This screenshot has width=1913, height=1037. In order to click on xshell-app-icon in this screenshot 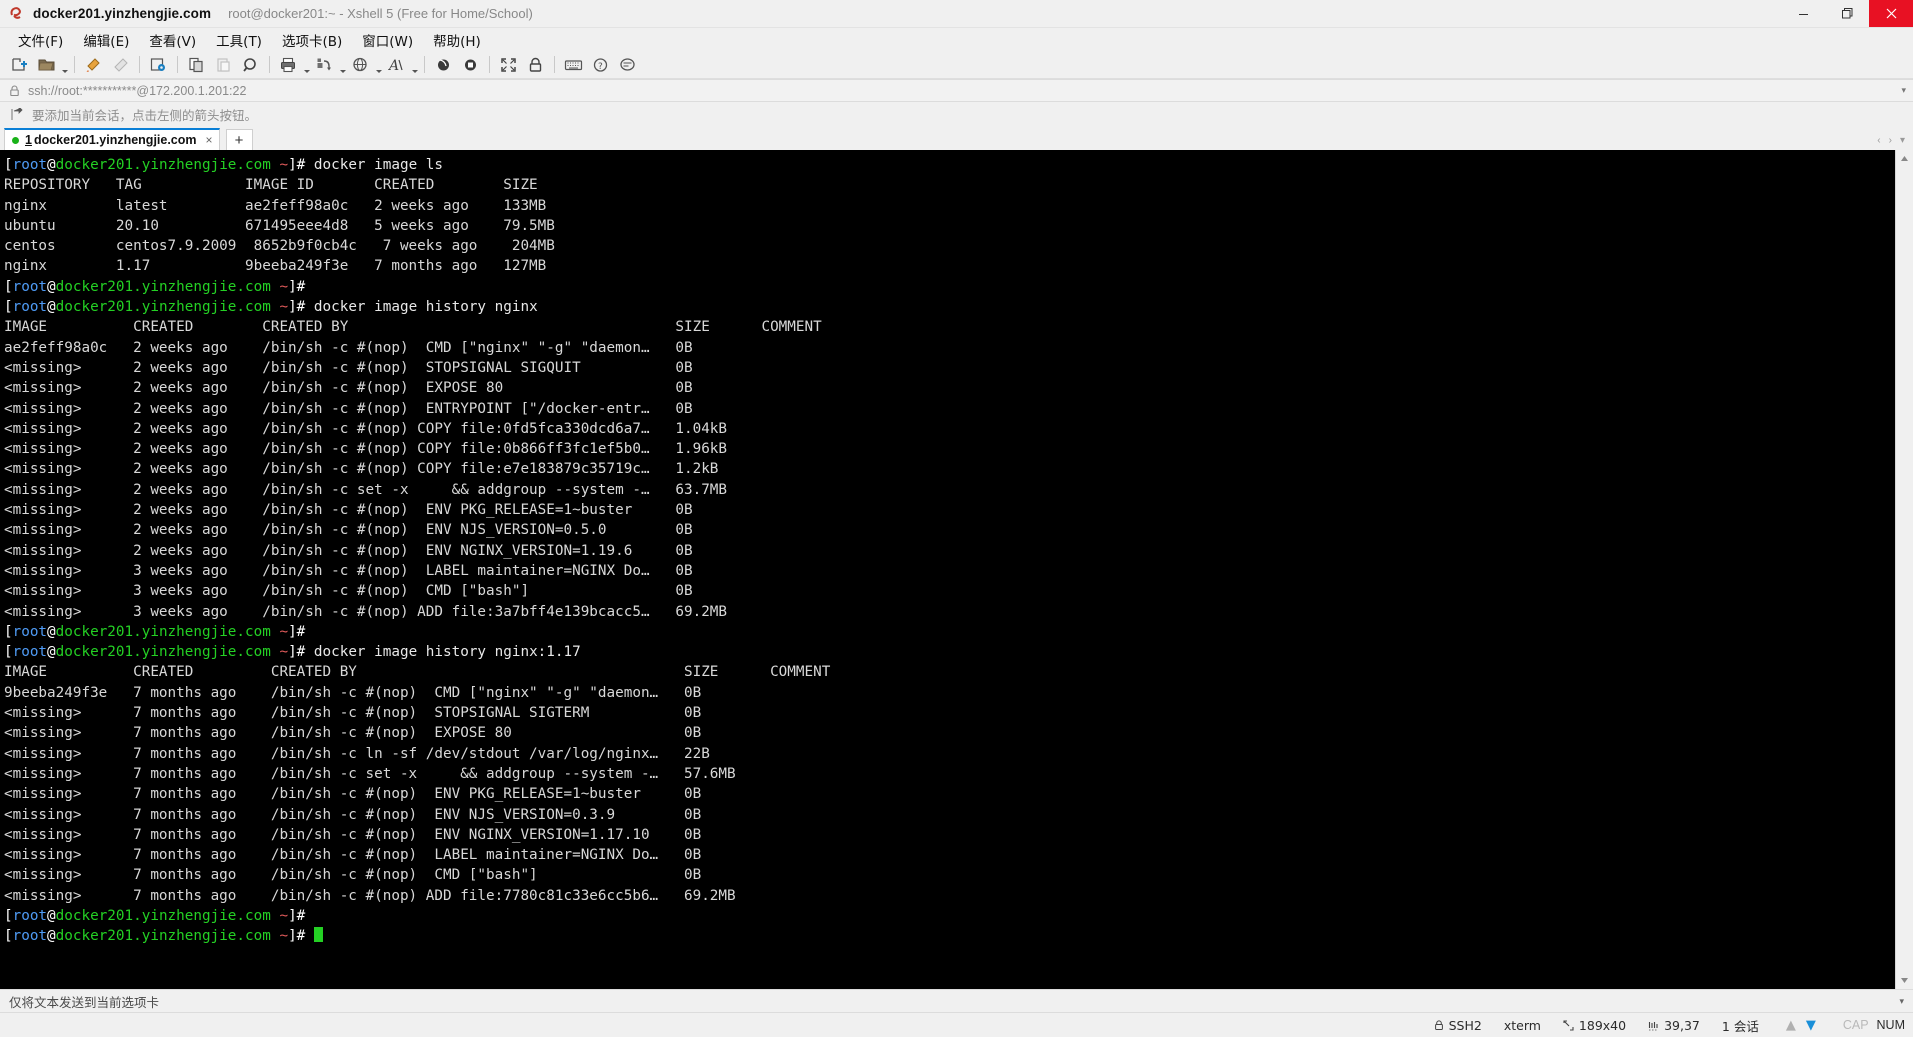, I will do `click(16, 13)`.